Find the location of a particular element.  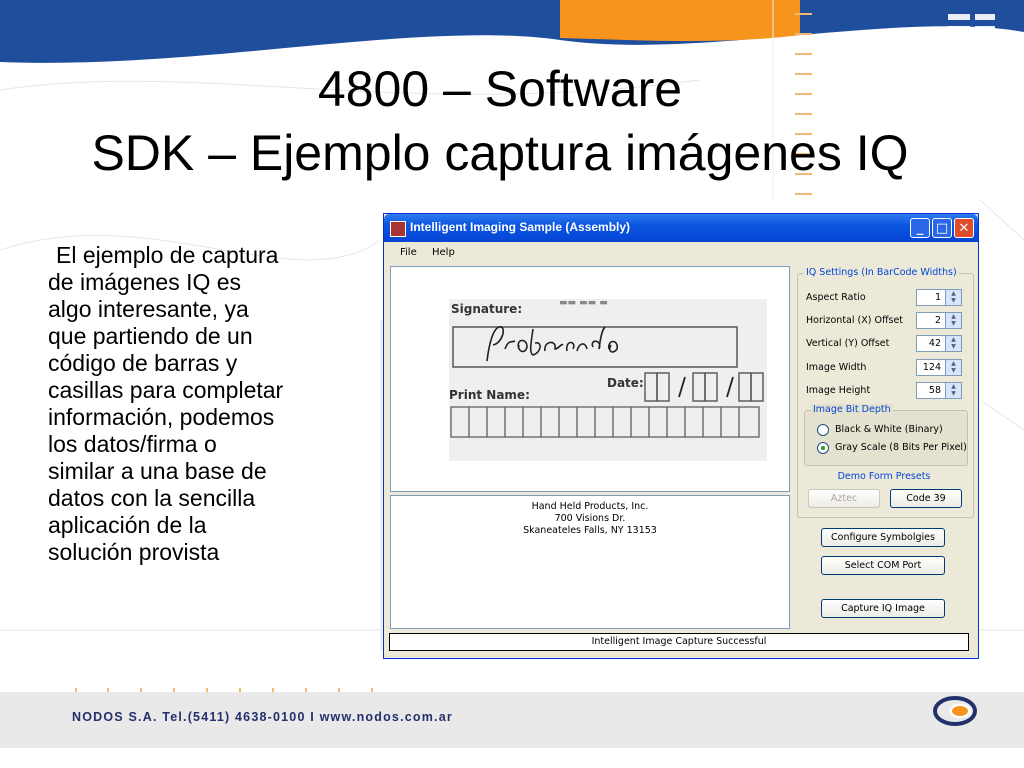

horizontal-offset-spinner: 2 ▲ ▼ is located at coordinates (939, 320).